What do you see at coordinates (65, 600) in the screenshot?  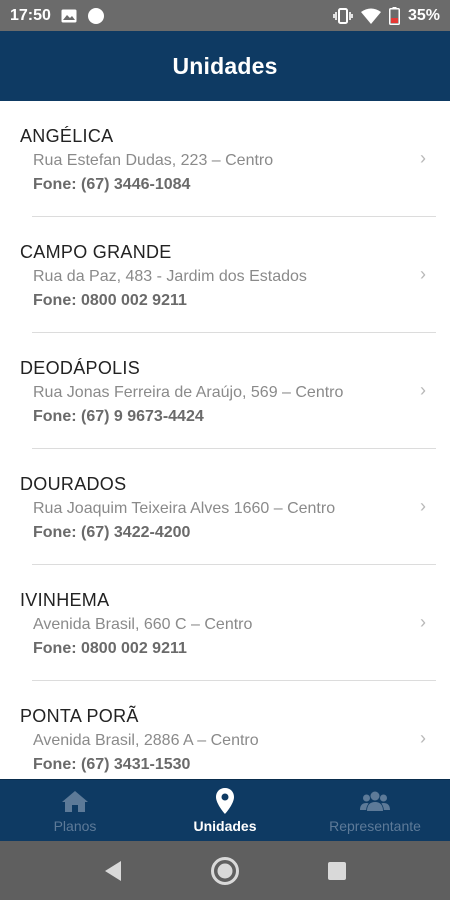 I see `unit-name: IVINHEMA` at bounding box center [65, 600].